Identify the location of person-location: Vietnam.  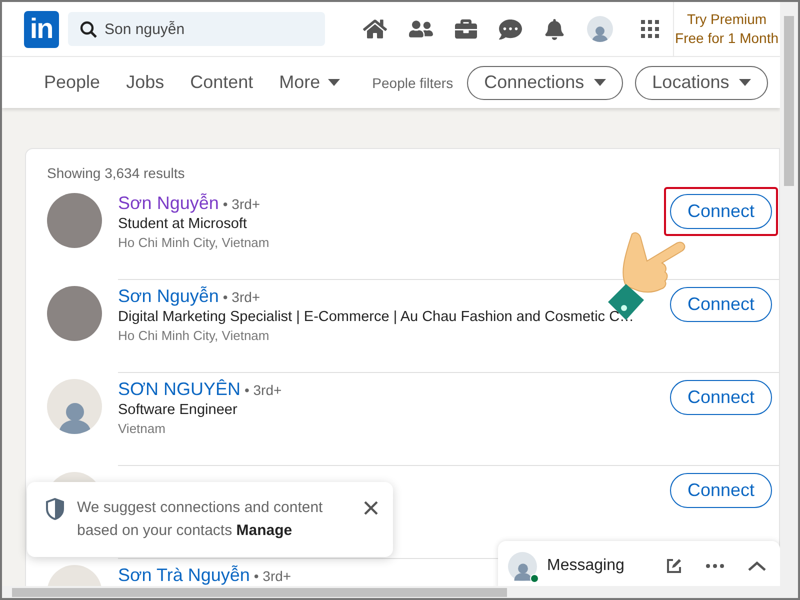
(142, 428).